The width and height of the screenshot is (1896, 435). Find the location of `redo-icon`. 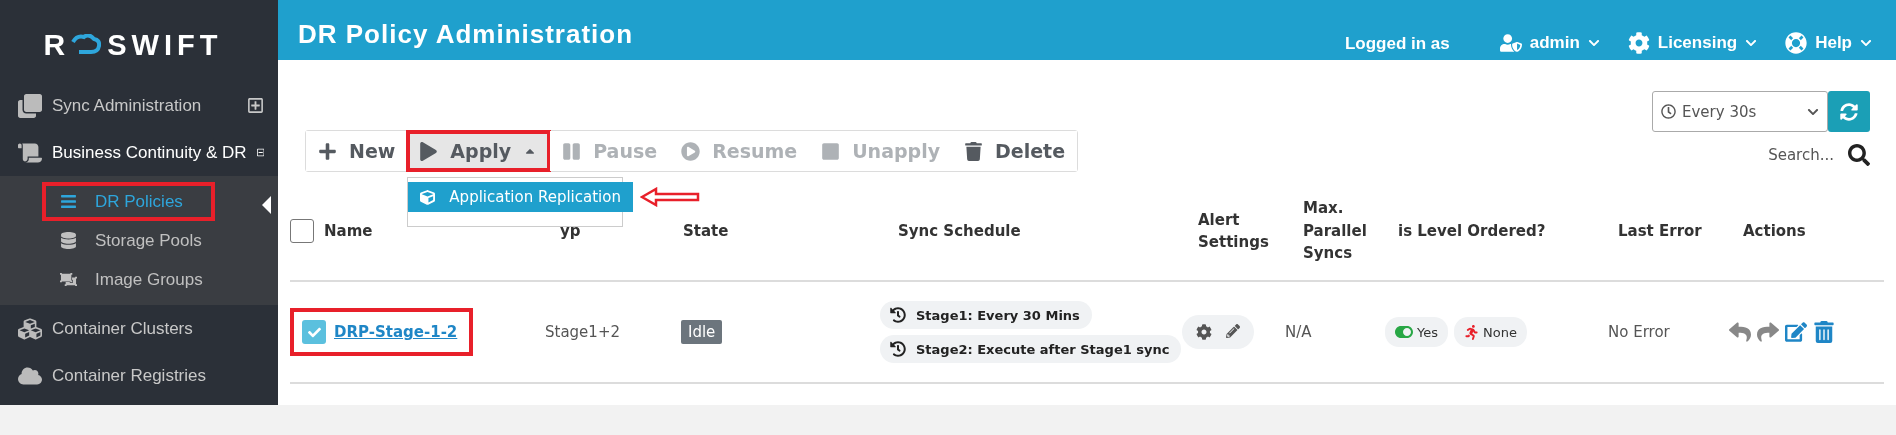

redo-icon is located at coordinates (1768, 332).